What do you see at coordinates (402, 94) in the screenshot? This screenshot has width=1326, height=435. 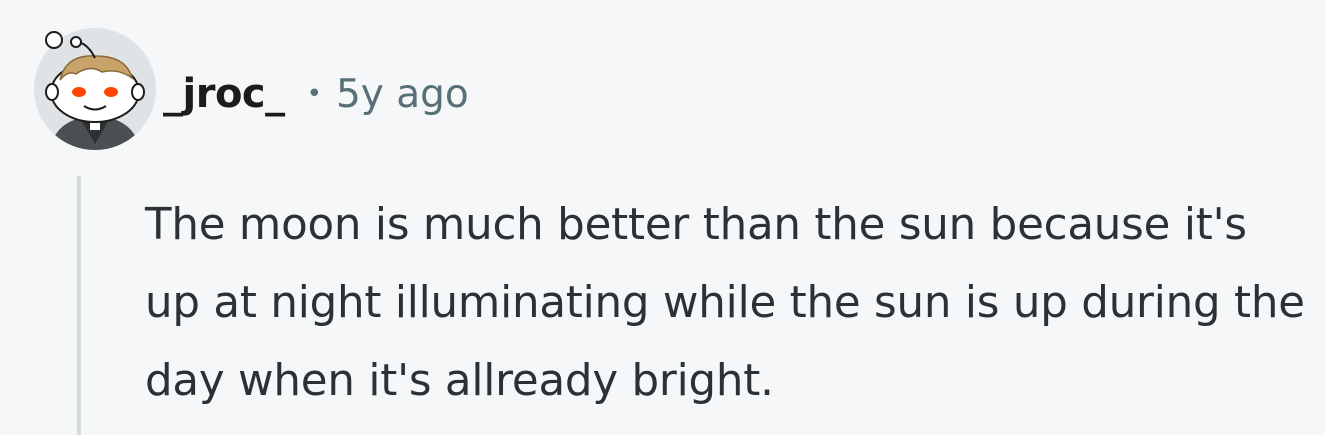 I see `comment-timestamp: 5y ago` at bounding box center [402, 94].